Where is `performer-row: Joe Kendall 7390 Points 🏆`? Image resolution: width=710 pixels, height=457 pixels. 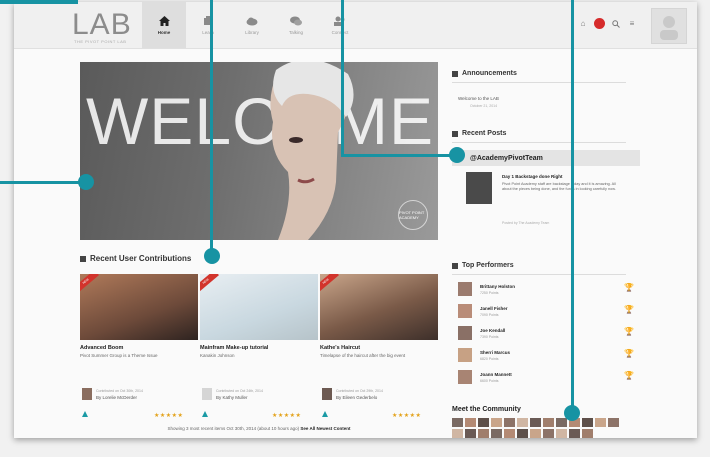 performer-row: Joe Kendall 7390 Points 🏆 is located at coordinates (546, 335).